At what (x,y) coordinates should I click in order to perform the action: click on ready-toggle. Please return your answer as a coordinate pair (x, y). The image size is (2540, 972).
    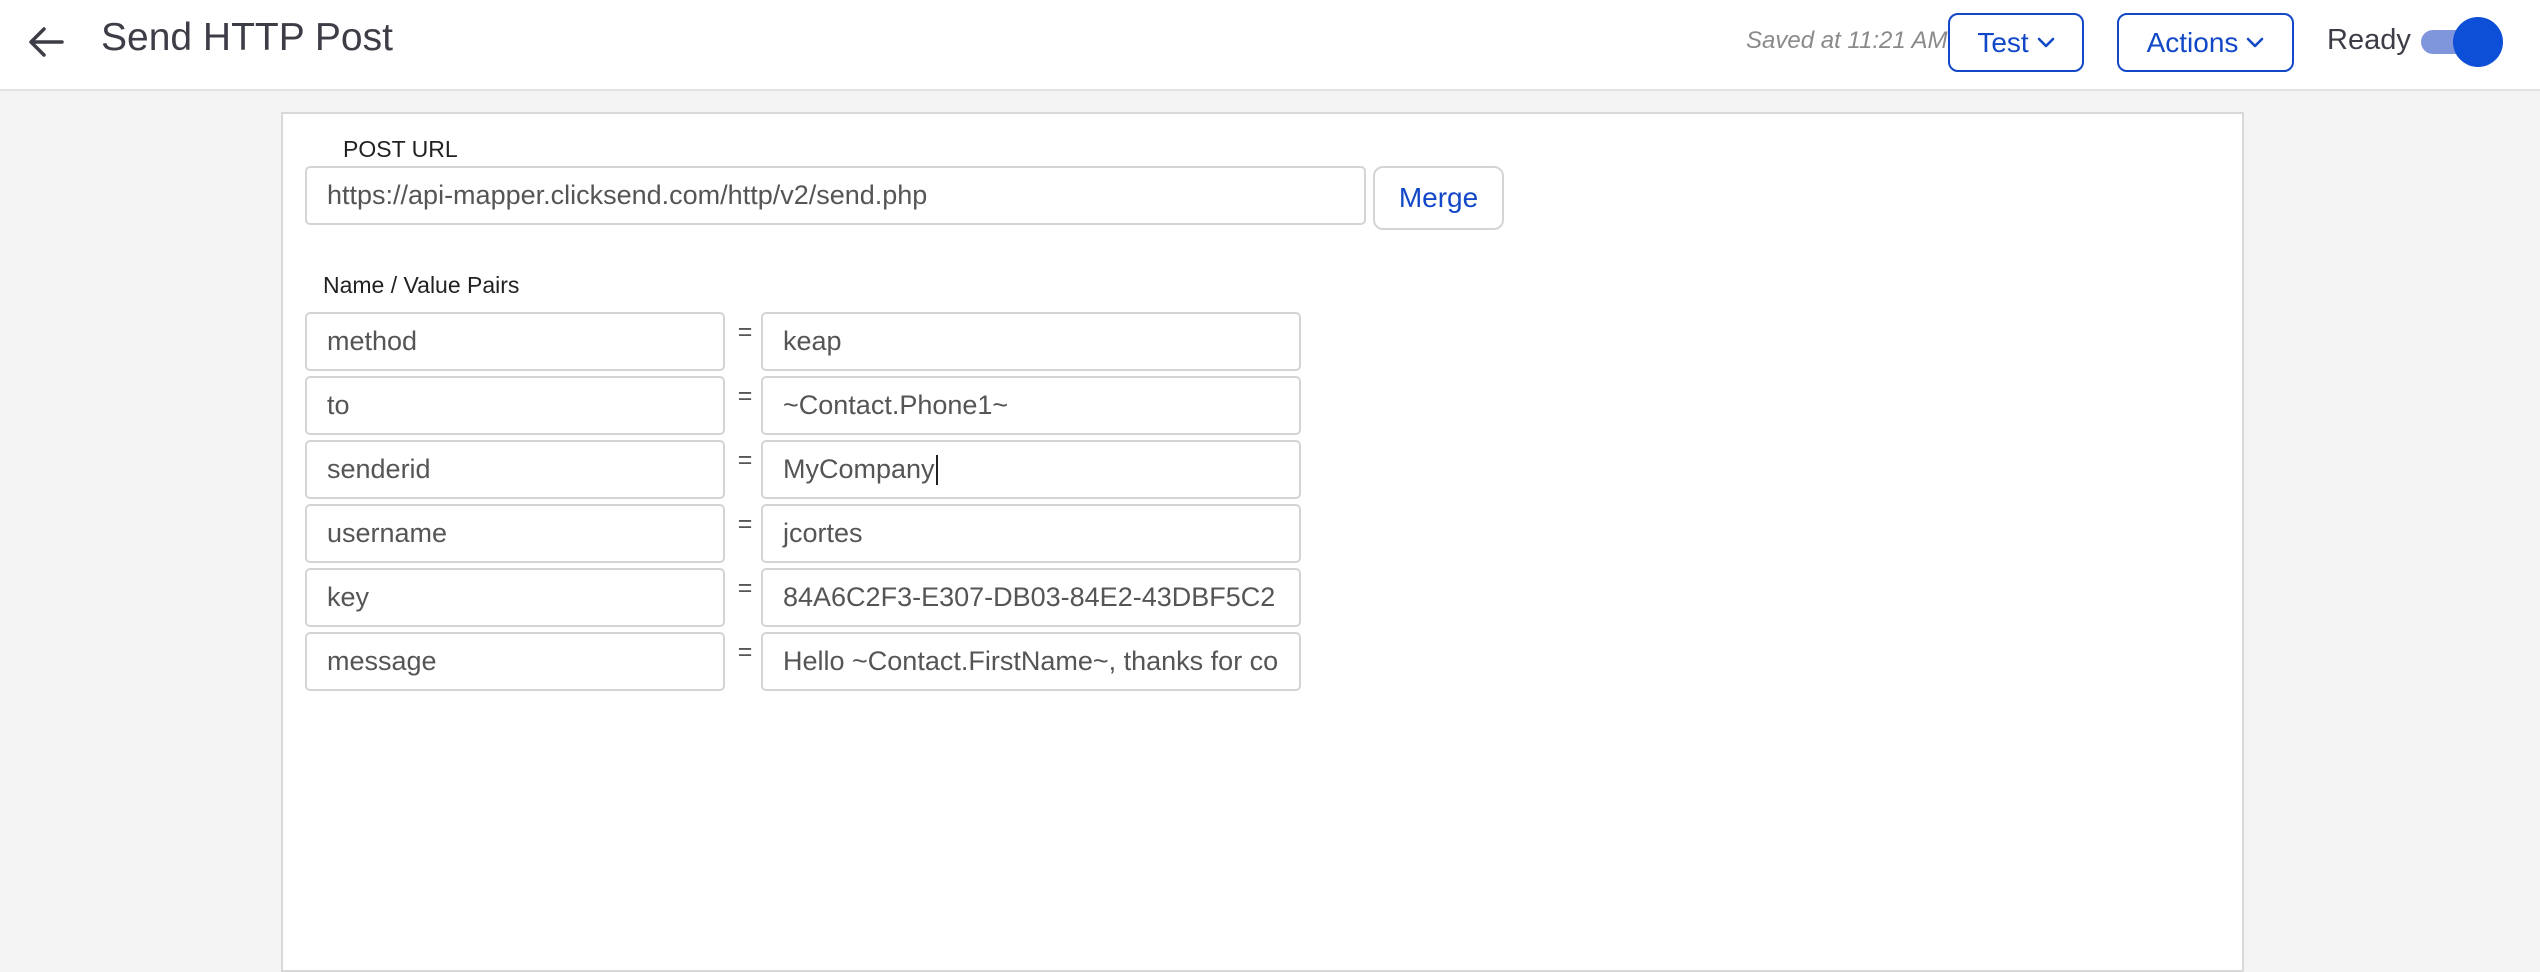
    Looking at the image, I should click on (2462, 42).